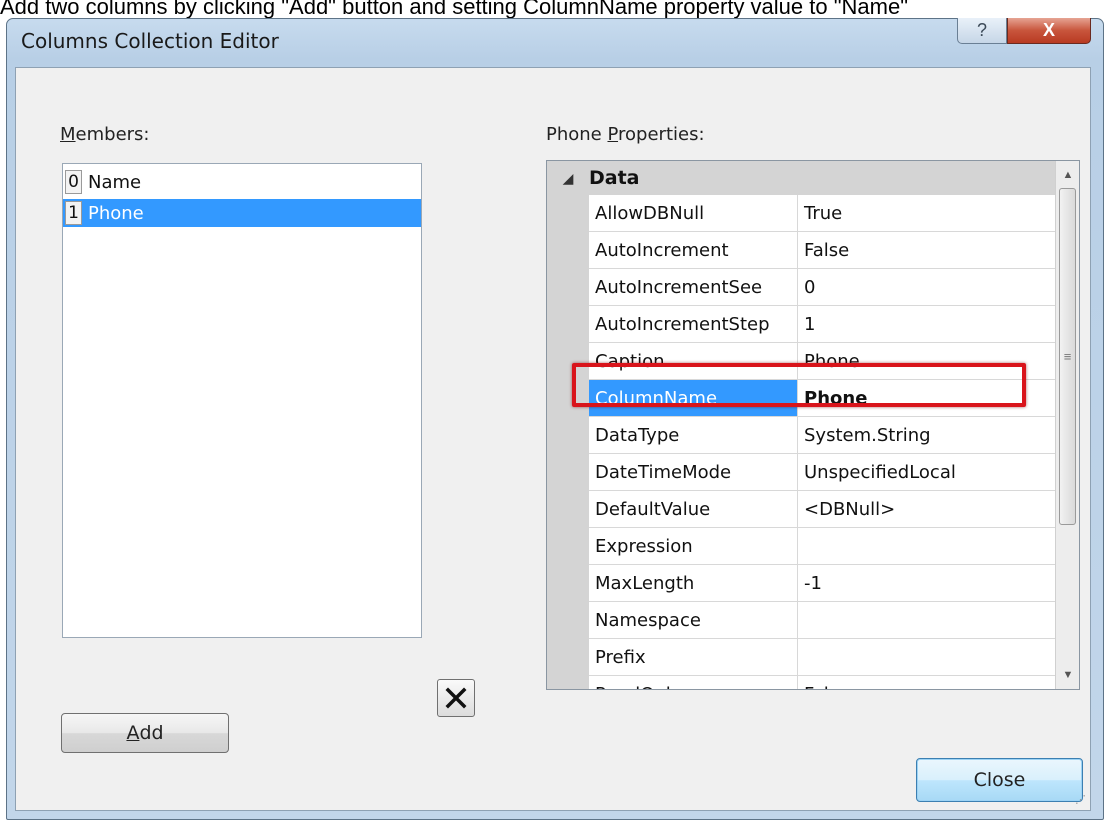 The height and width of the screenshot is (825, 1109). I want to click on close-button: Close, so click(999, 780).